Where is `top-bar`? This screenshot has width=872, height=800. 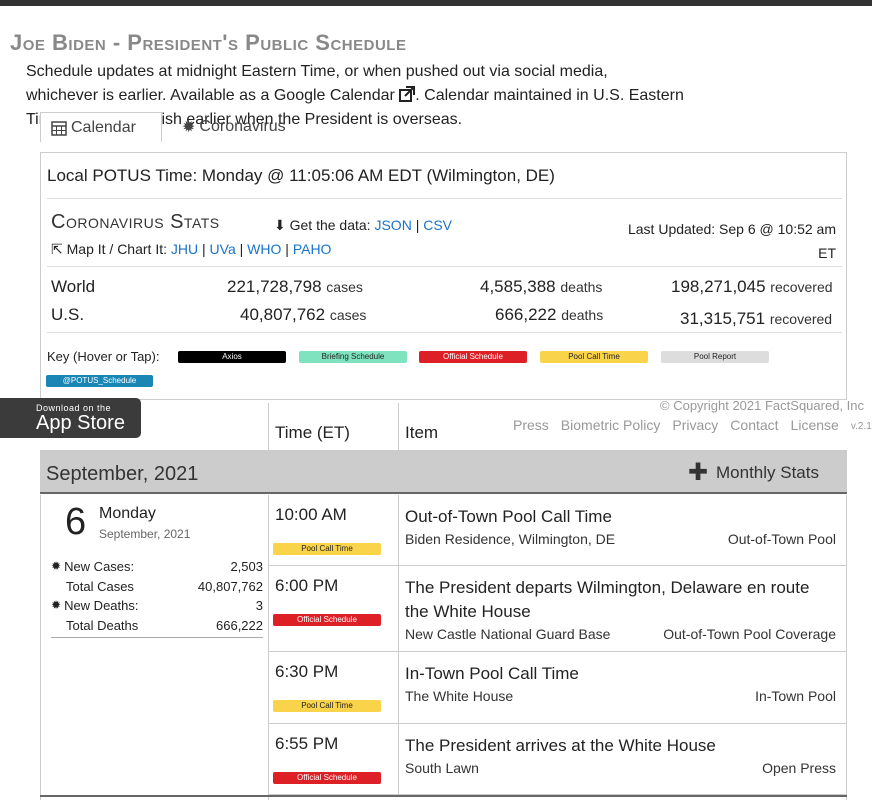
top-bar is located at coordinates (436, 3).